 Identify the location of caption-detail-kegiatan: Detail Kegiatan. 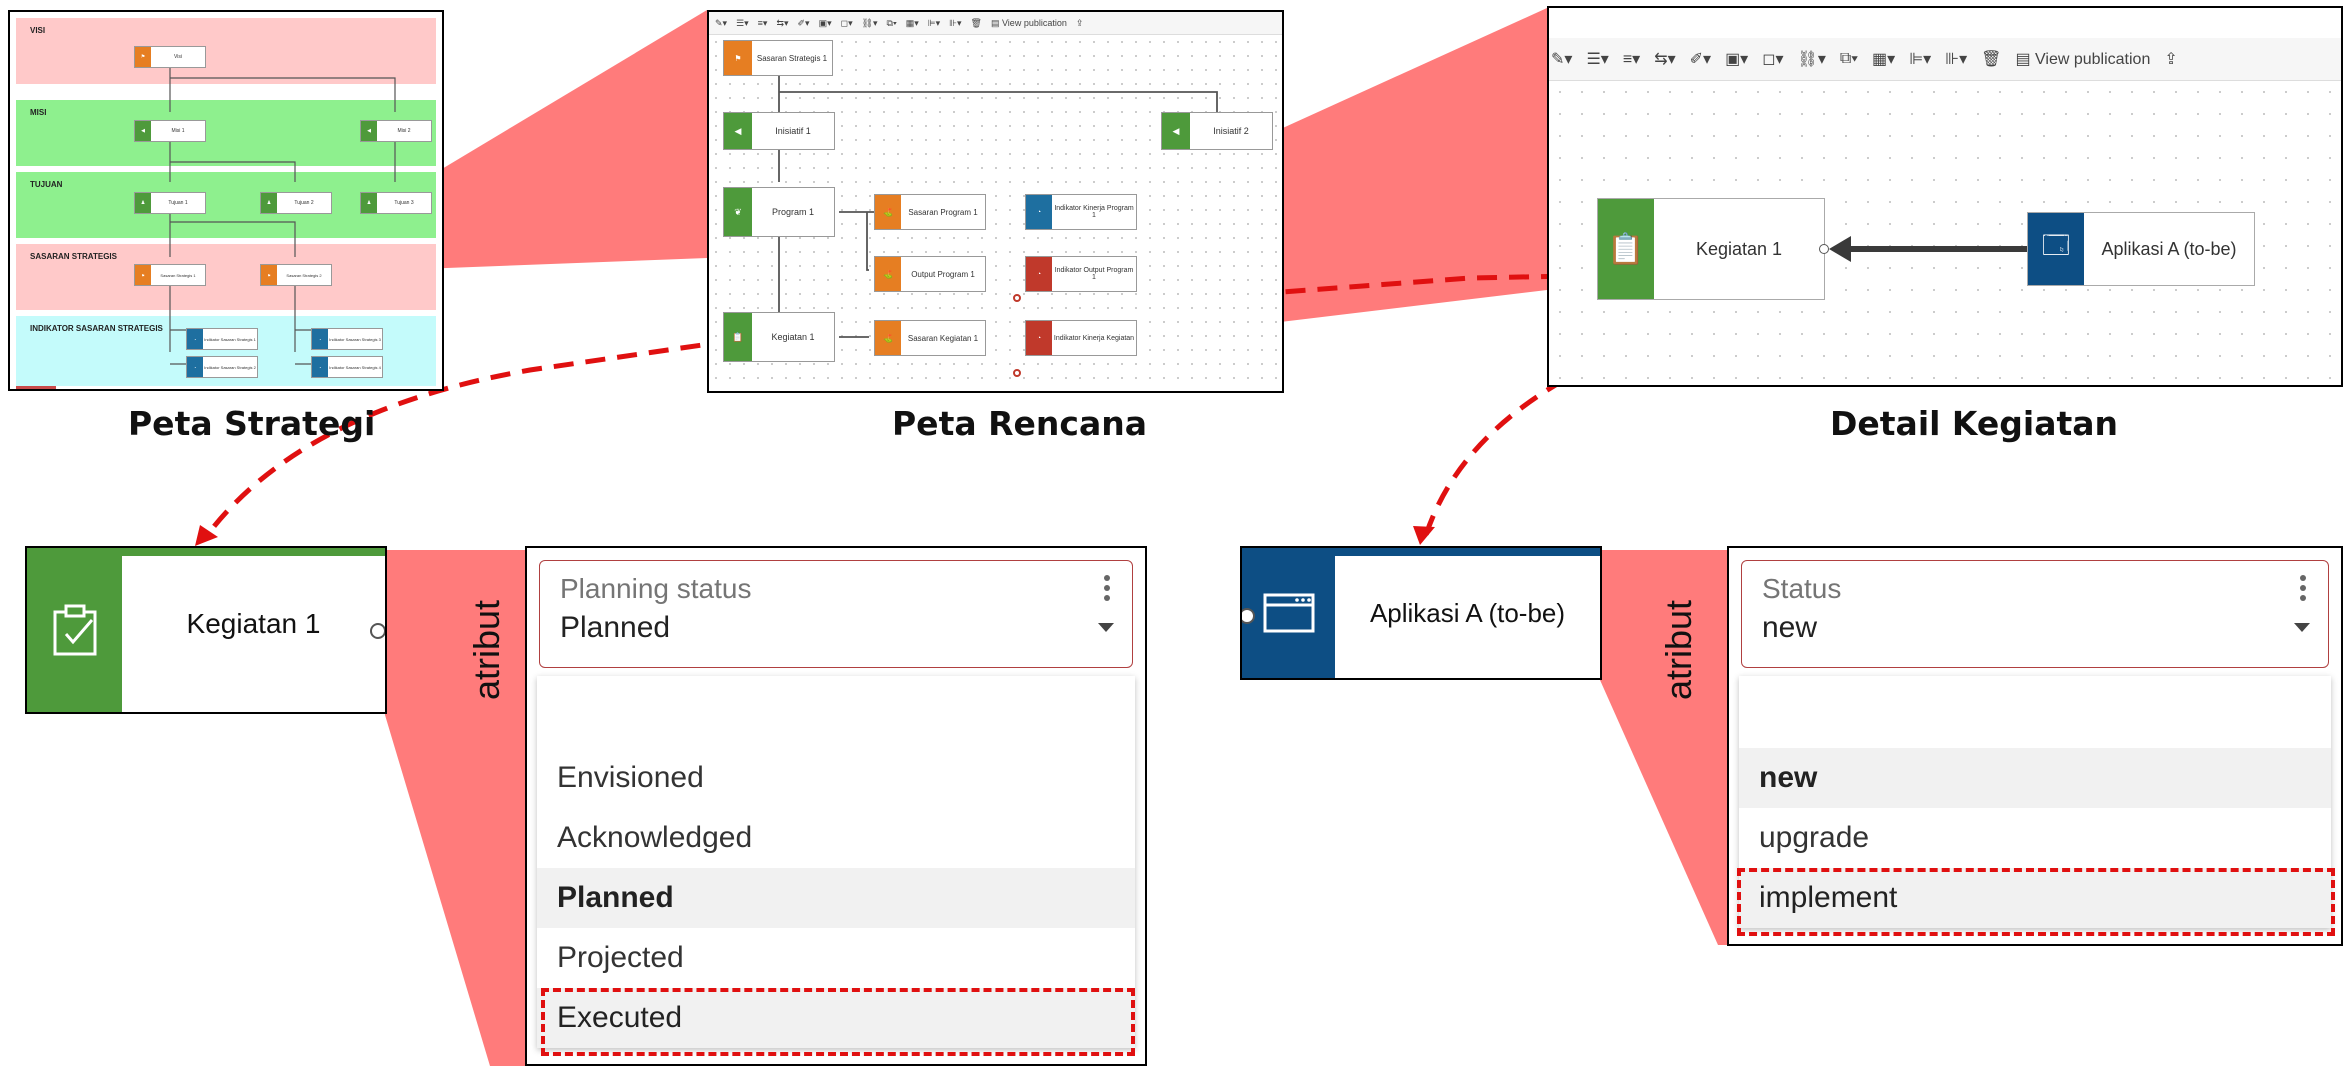
(1974, 423).